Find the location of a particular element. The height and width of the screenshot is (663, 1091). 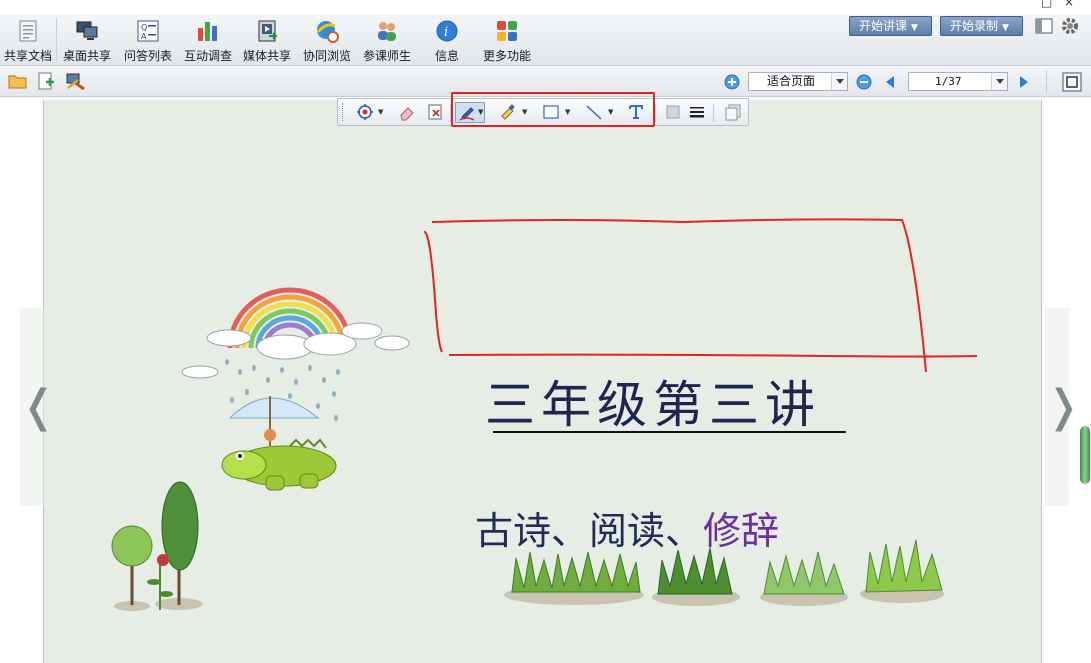

shared-documents-button: 共享文档 is located at coordinates (28, 41).